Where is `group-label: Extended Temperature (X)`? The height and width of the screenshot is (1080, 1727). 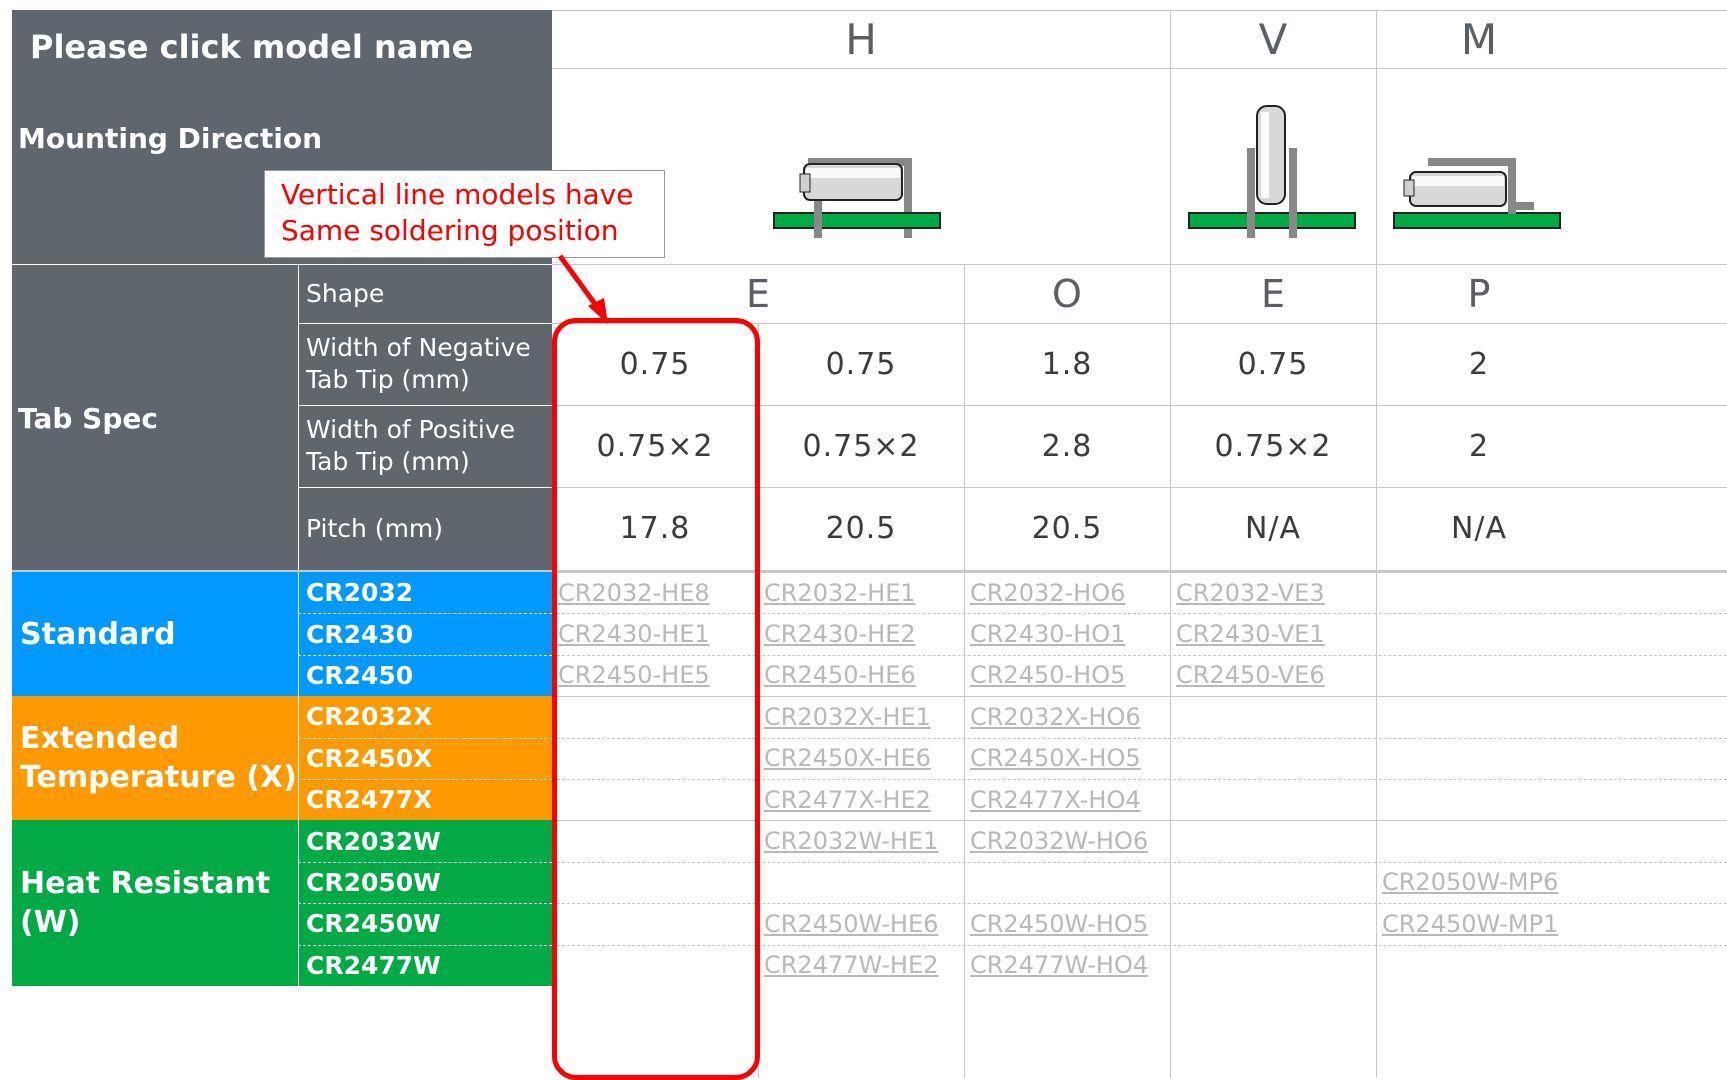
group-label: Extended Temperature (X) is located at coordinates (158, 758).